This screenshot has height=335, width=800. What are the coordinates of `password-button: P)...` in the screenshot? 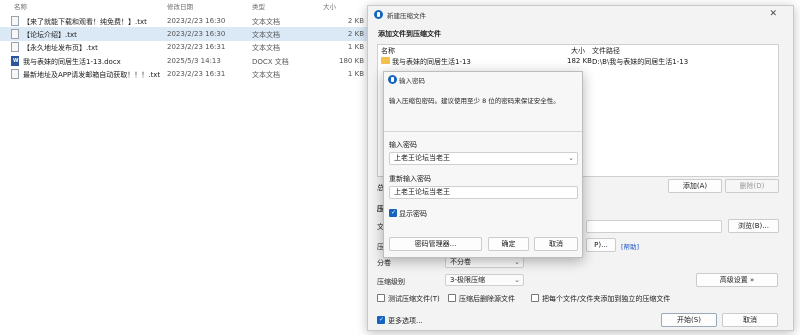 It's located at (601, 245).